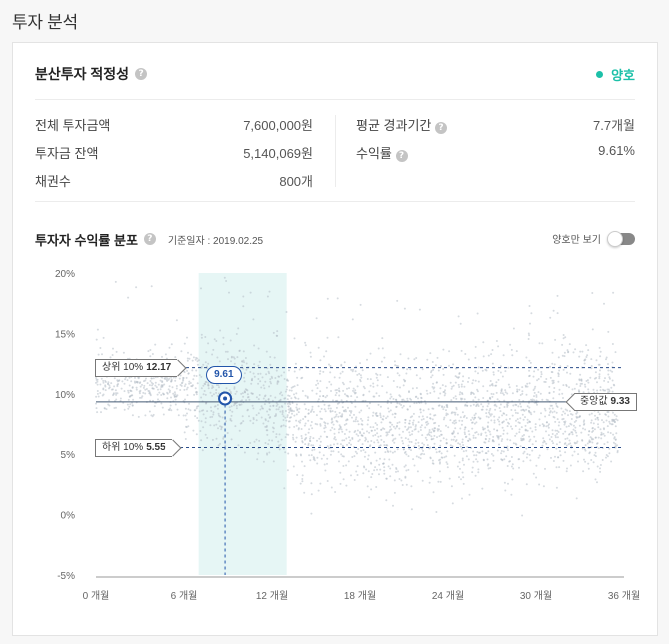  Describe the element at coordinates (374, 153) in the screenshot. I see `stat-label: 수익률` at that location.